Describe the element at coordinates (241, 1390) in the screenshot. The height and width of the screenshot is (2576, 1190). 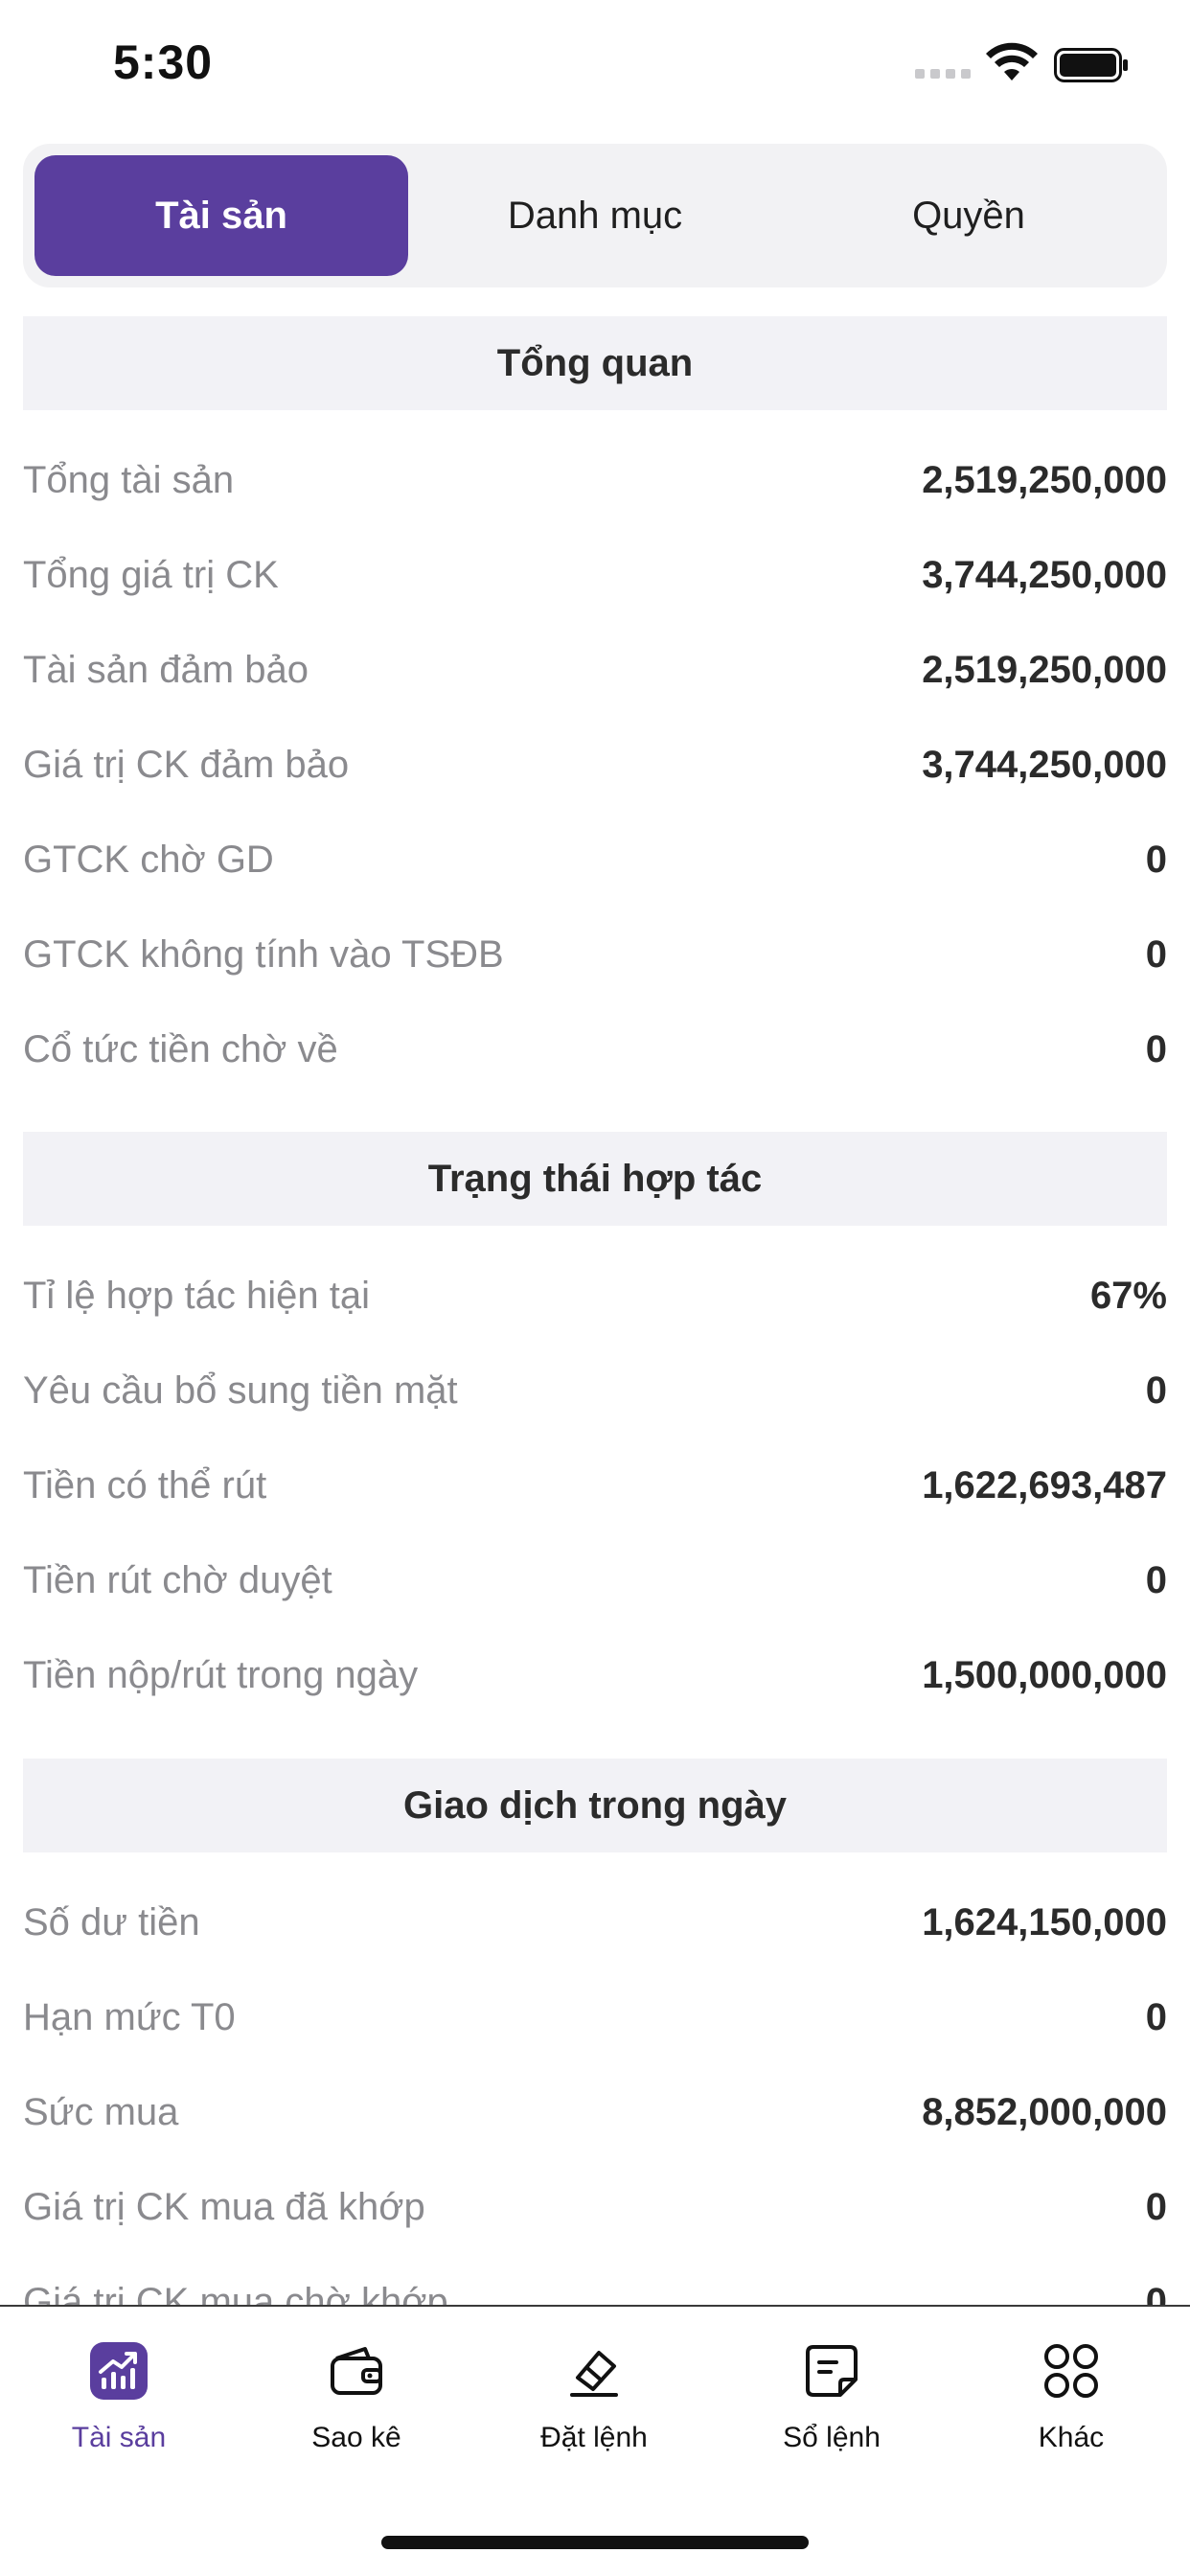
I see `row-label: Yêu cầu bổ sung tiền mặt` at that location.